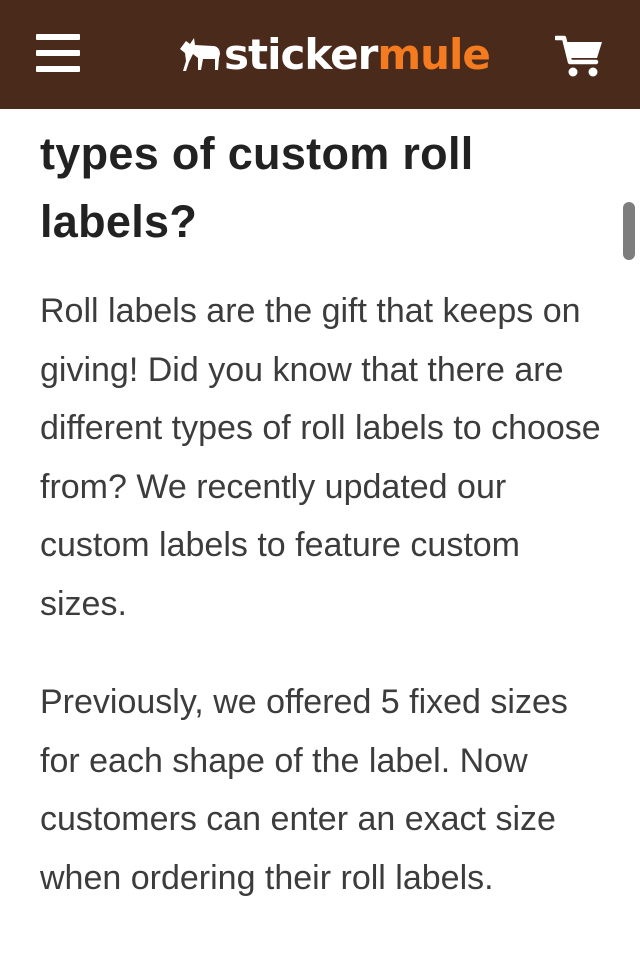 Image resolution: width=640 pixels, height=959 pixels. Describe the element at coordinates (629, 231) in the screenshot. I see `scrollbar-thumb` at that location.